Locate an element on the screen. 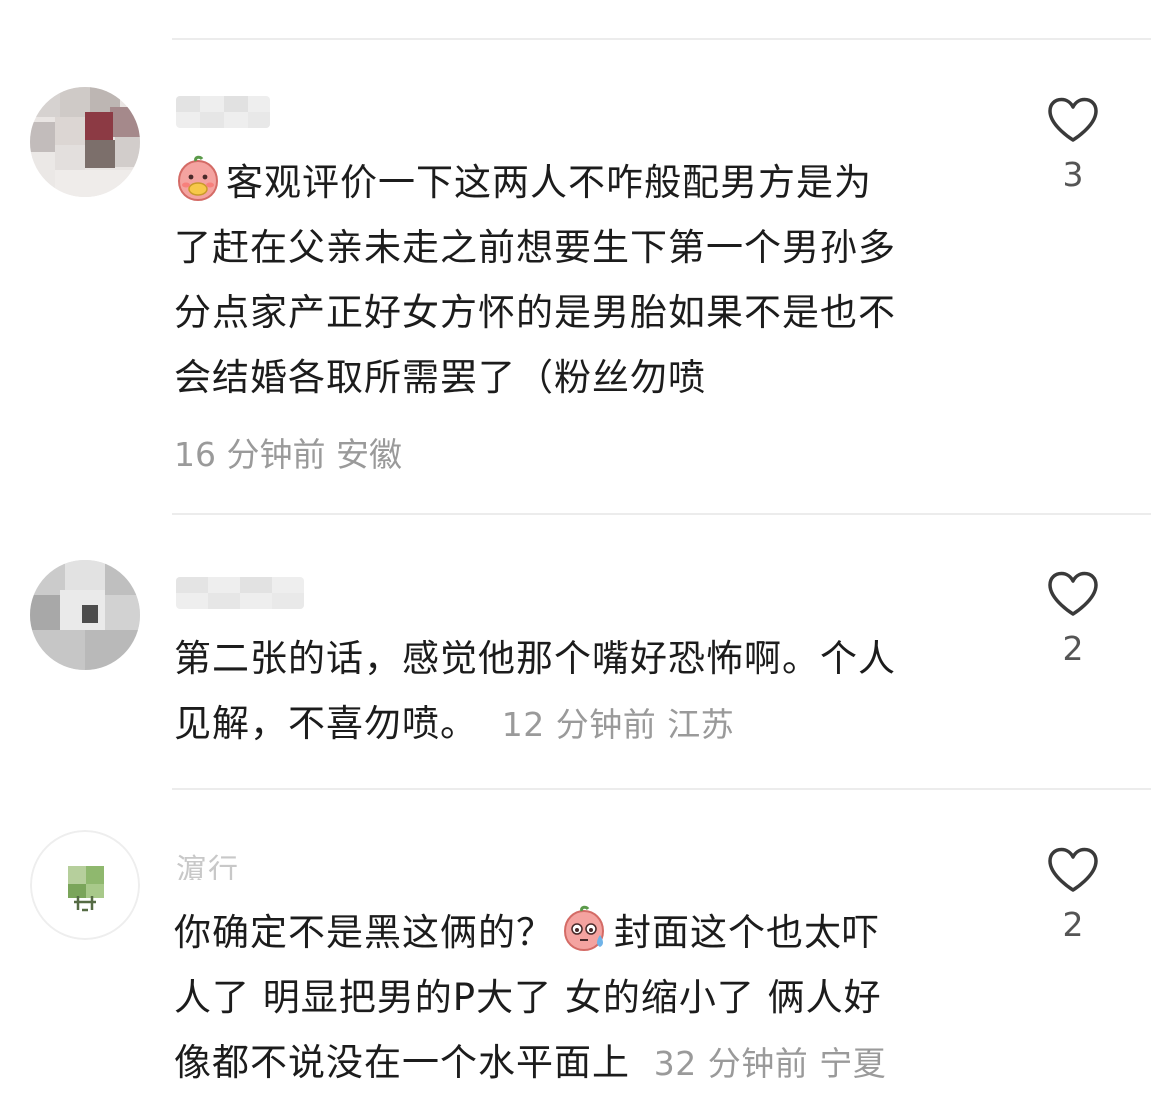 The height and width of the screenshot is (1101, 1151). username-text: 濵行 is located at coordinates (208, 867).